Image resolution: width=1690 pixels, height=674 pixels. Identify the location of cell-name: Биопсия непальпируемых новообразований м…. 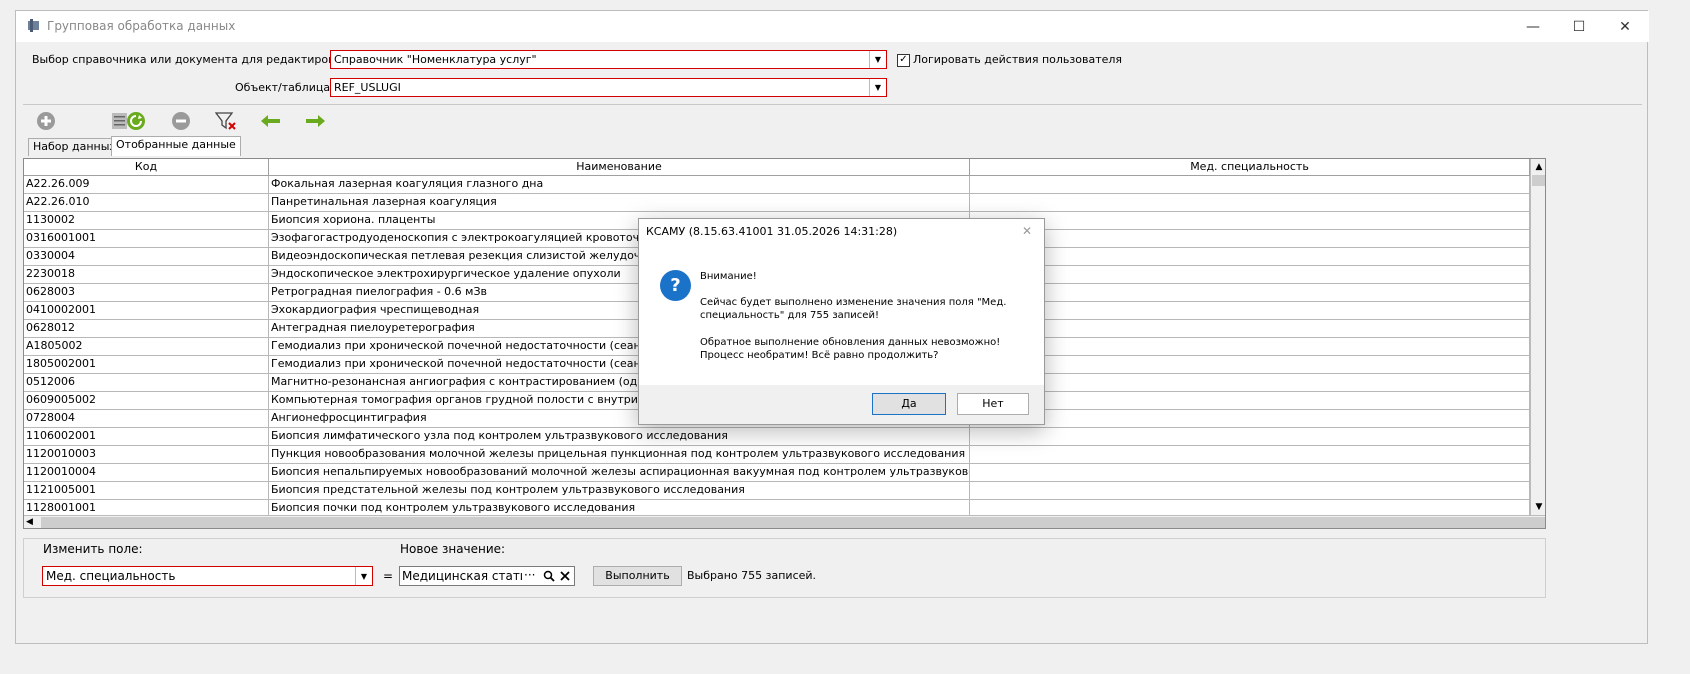
(619, 473).